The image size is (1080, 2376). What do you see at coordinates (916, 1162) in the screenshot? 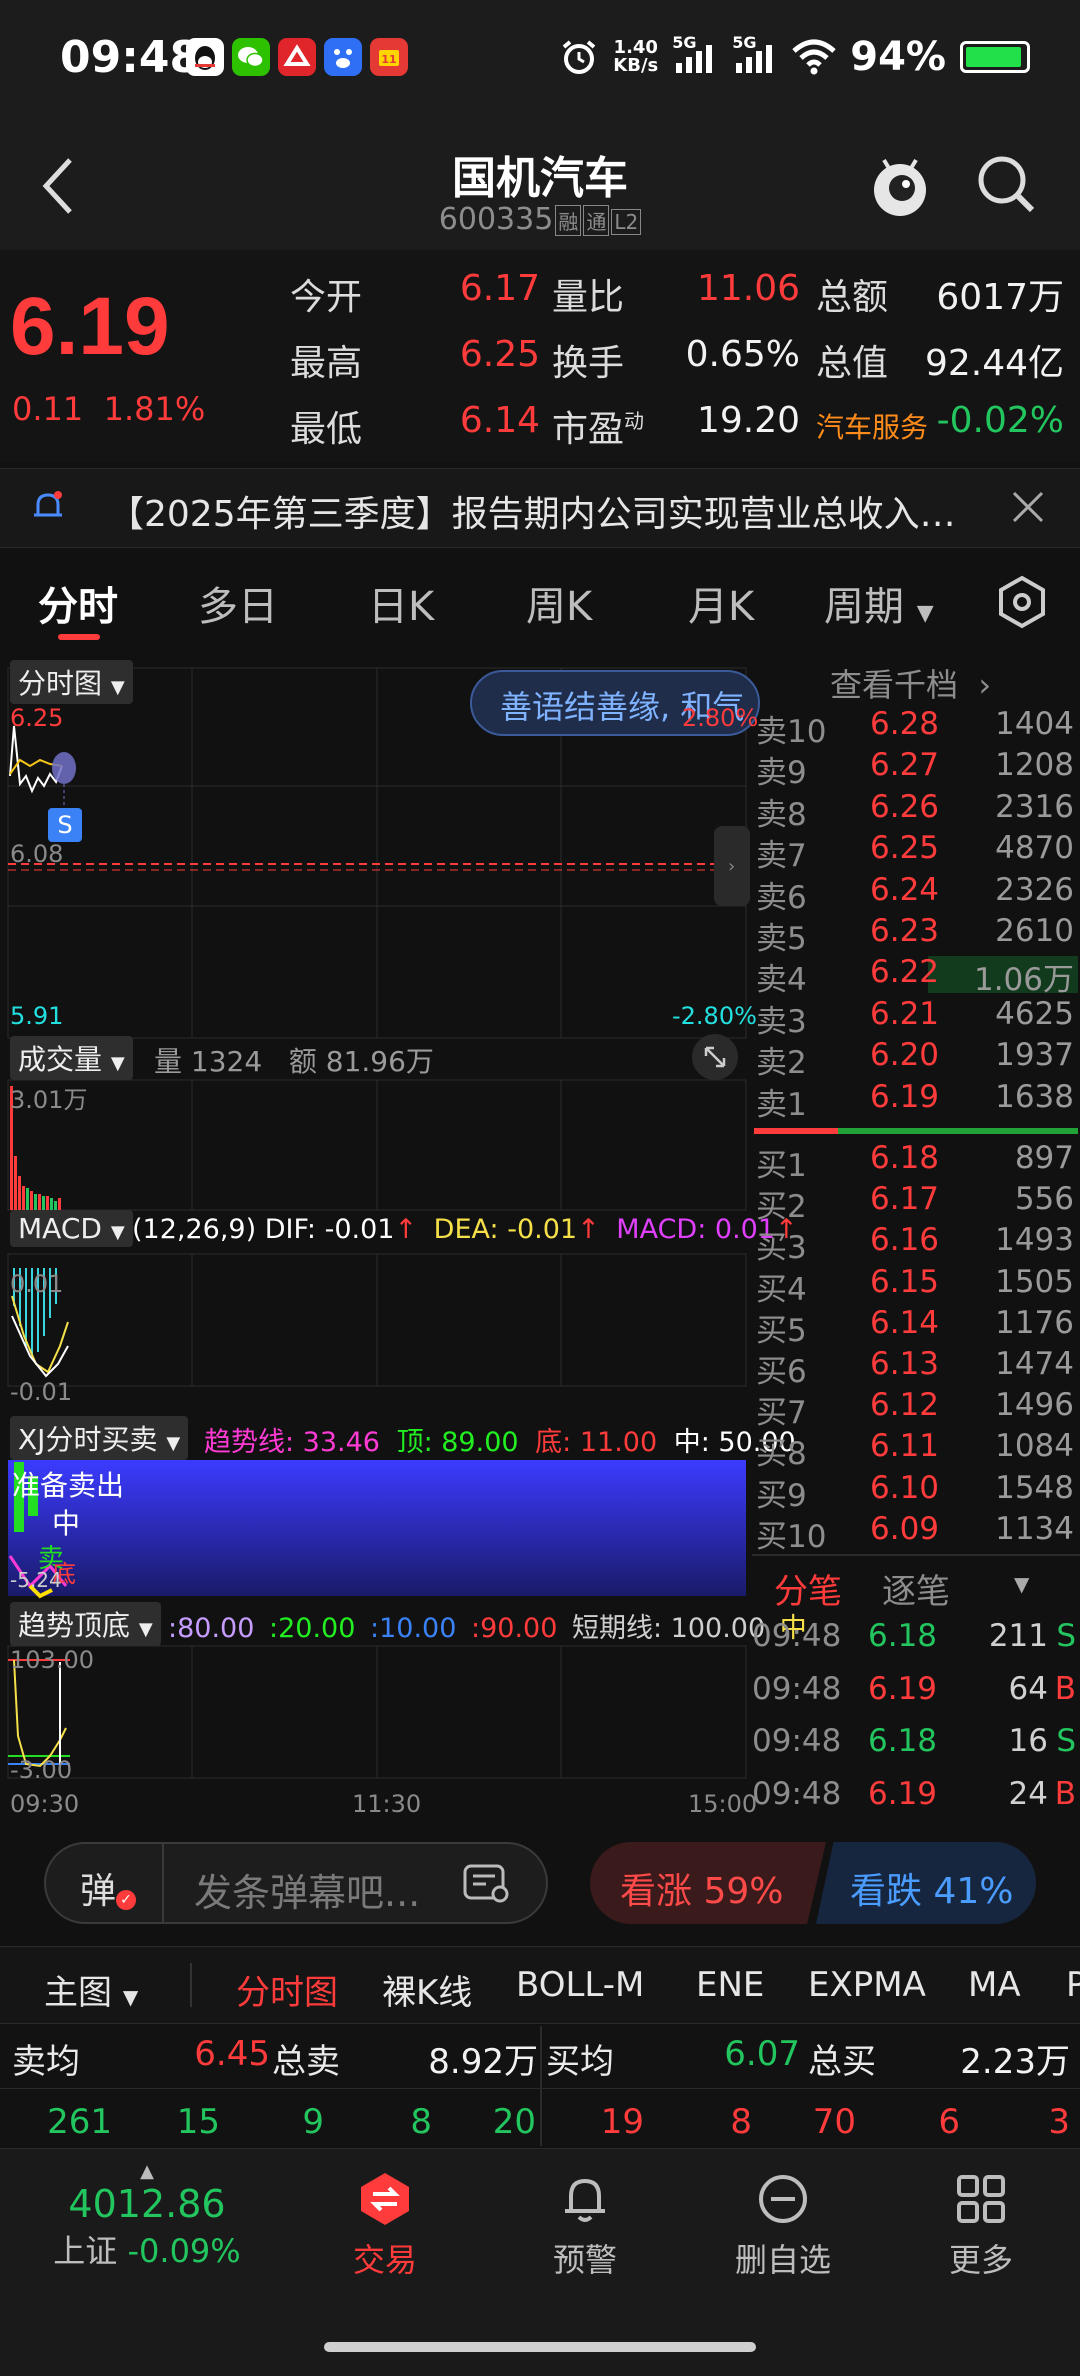
I see `bid-row: 买1 6.18 897` at bounding box center [916, 1162].